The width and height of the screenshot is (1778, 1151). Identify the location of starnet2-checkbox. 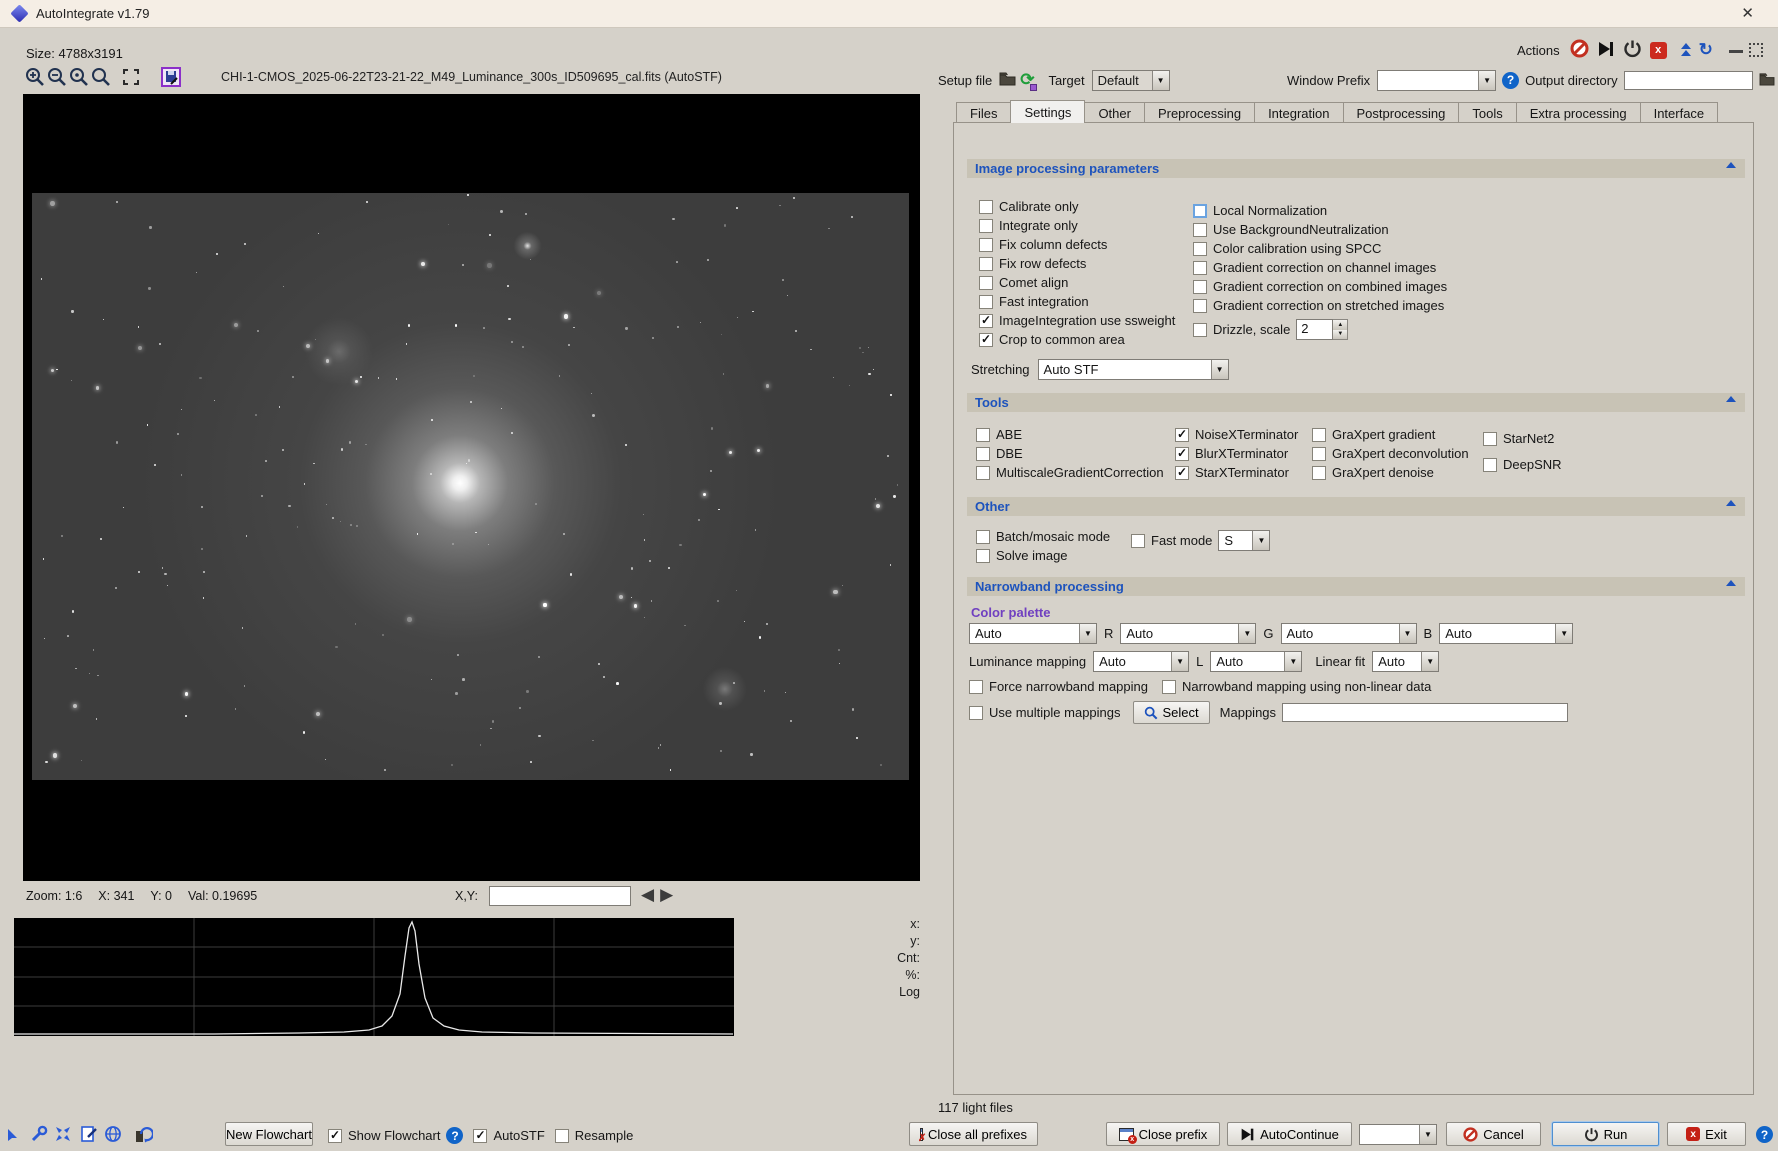
(1490, 438).